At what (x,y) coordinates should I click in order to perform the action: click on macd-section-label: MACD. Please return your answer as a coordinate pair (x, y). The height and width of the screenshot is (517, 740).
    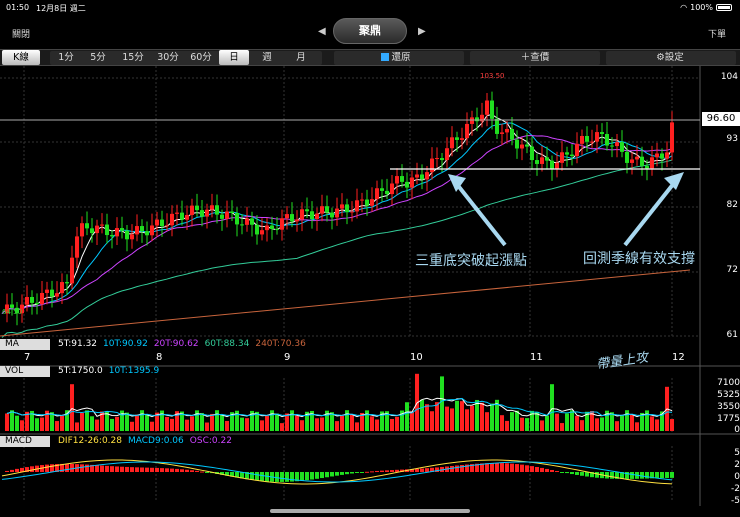
    Looking at the image, I should click on (25, 441).